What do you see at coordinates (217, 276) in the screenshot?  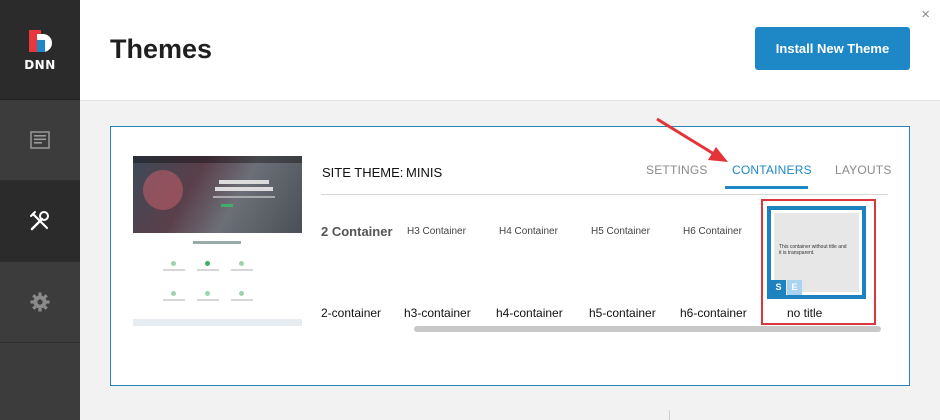 I see `thumbnail-body` at bounding box center [217, 276].